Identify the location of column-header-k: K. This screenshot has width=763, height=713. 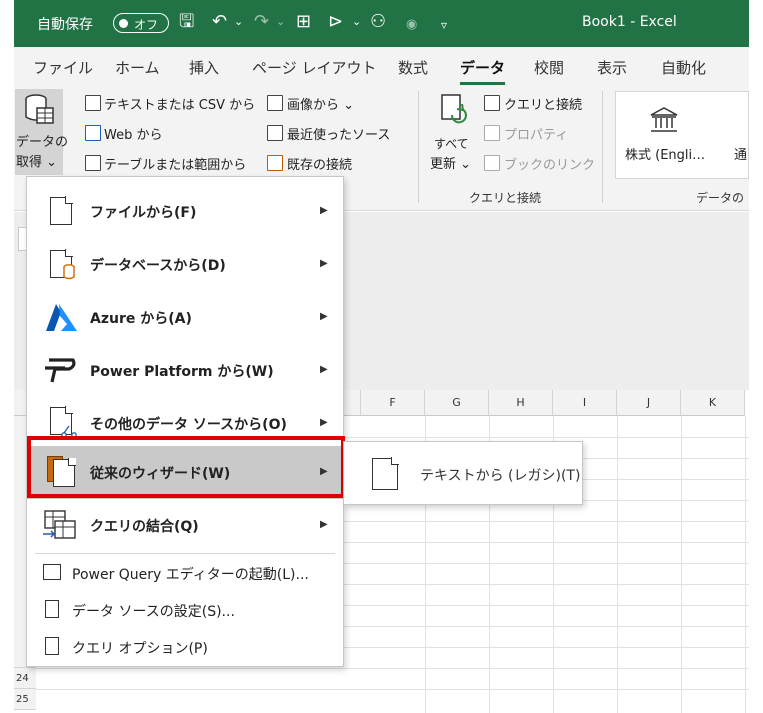
(713, 403).